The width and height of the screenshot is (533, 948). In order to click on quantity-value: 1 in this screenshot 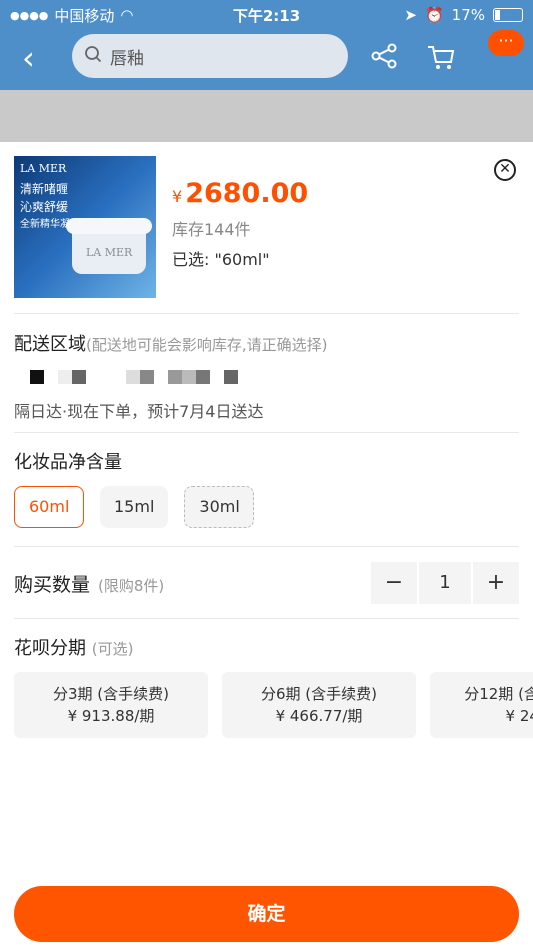, I will do `click(445, 583)`.